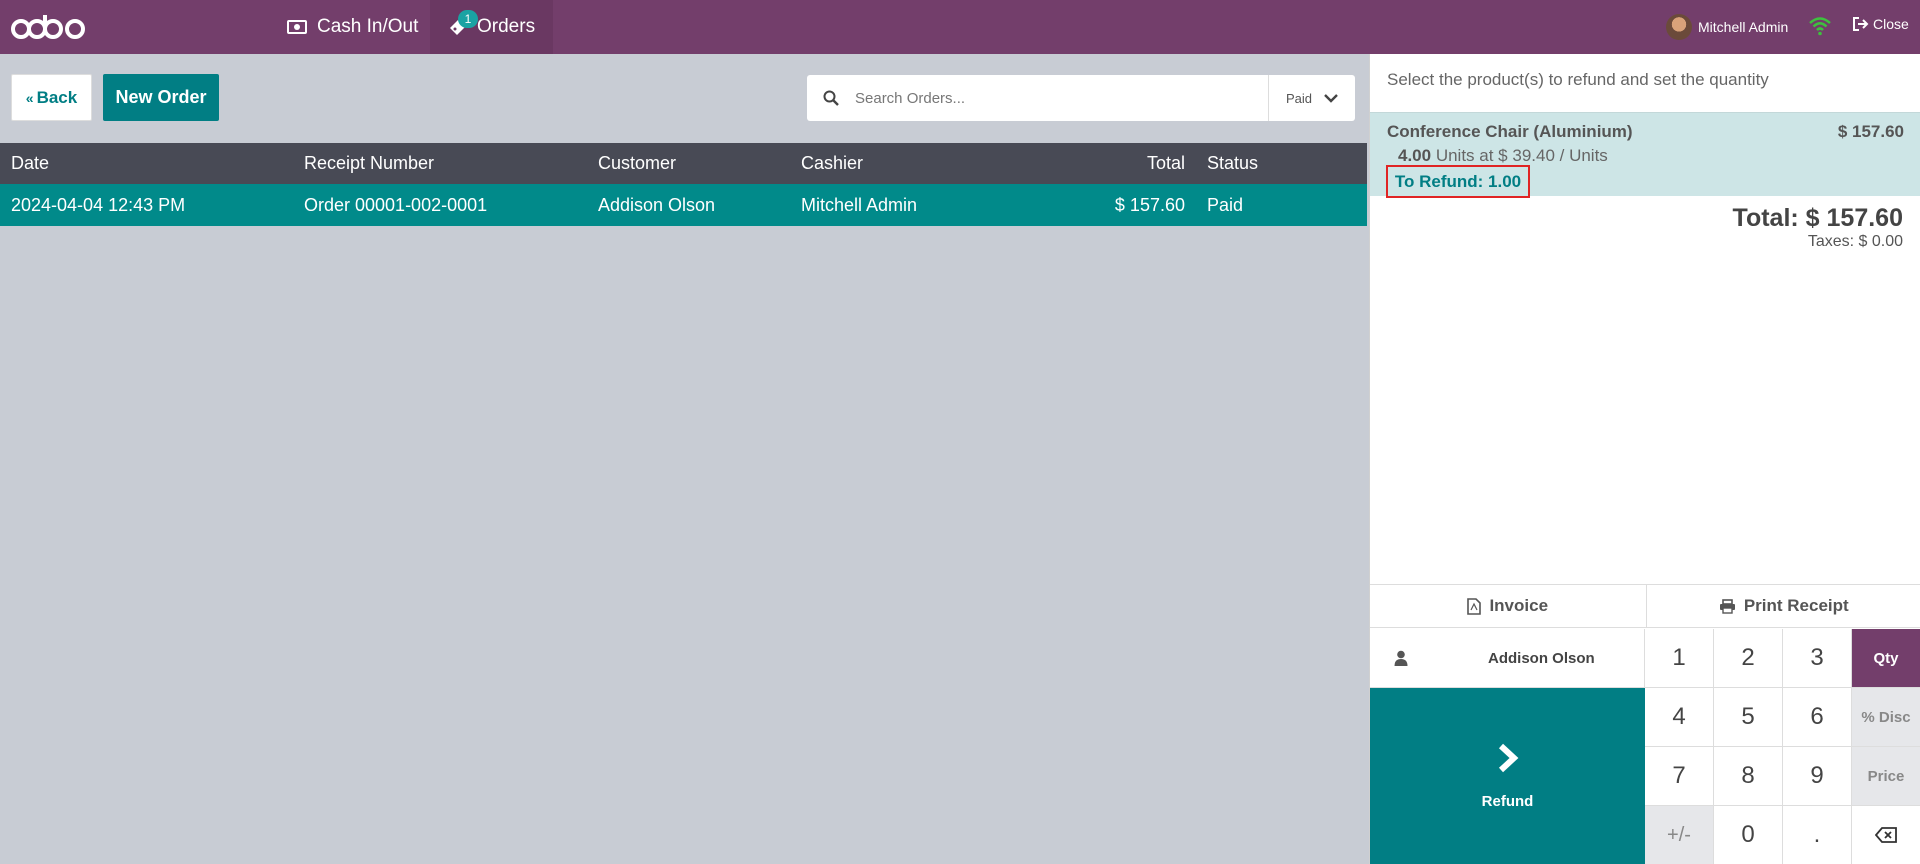  Describe the element at coordinates (1817, 776) in the screenshot. I see `numpad-key-9: 9` at that location.